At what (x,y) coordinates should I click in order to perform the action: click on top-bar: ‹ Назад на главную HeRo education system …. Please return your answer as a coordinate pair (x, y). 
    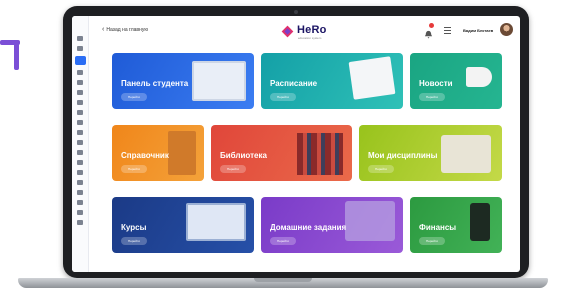
    Looking at the image, I should click on (304, 33).